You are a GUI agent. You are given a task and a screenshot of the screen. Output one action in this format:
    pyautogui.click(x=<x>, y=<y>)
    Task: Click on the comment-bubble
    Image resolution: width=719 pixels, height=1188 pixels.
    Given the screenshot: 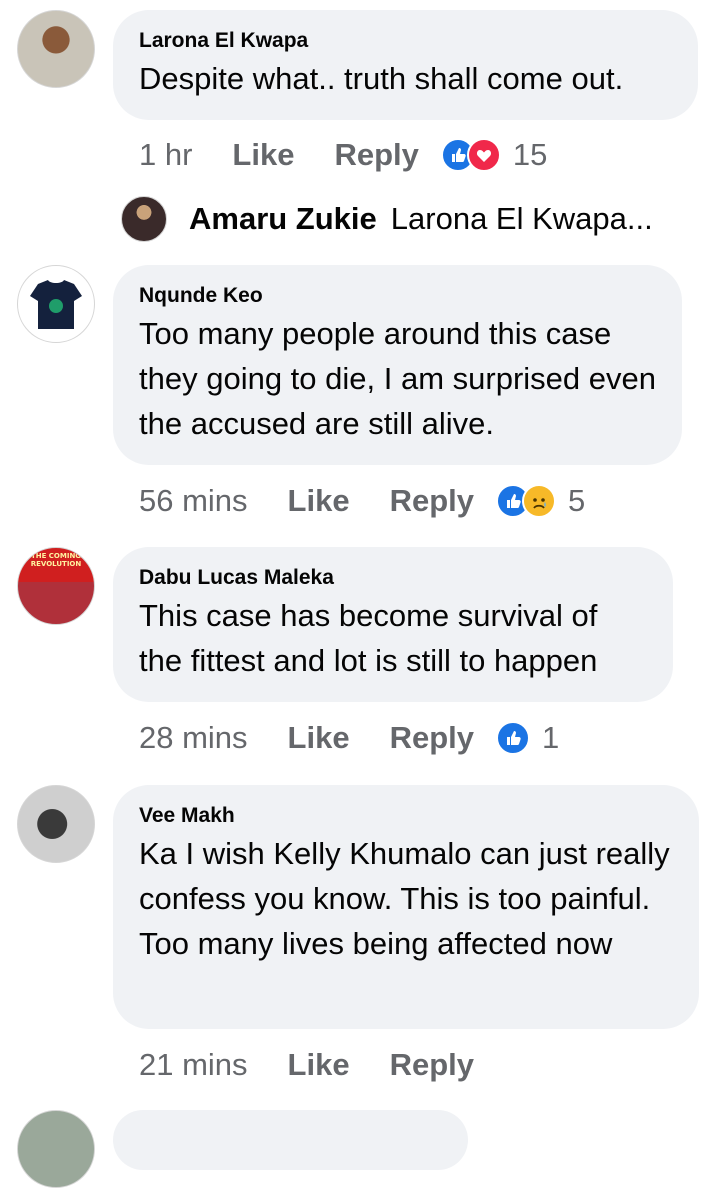 What is the action you would take?
    pyautogui.click(x=290, y=1140)
    